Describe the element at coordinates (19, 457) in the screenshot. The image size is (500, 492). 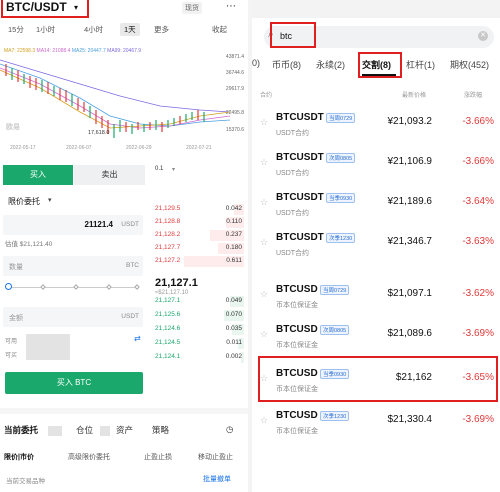
I see `subtab-limit-market: 限价|市价` at that location.